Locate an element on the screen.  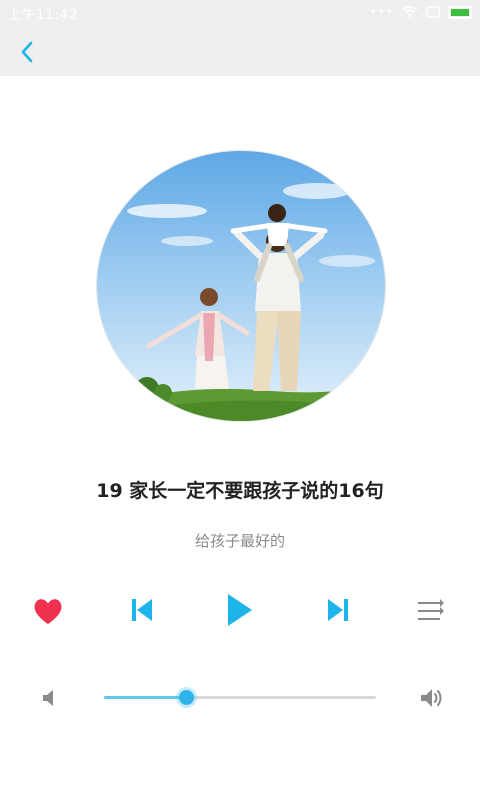
battery-icon is located at coordinates (460, 12).